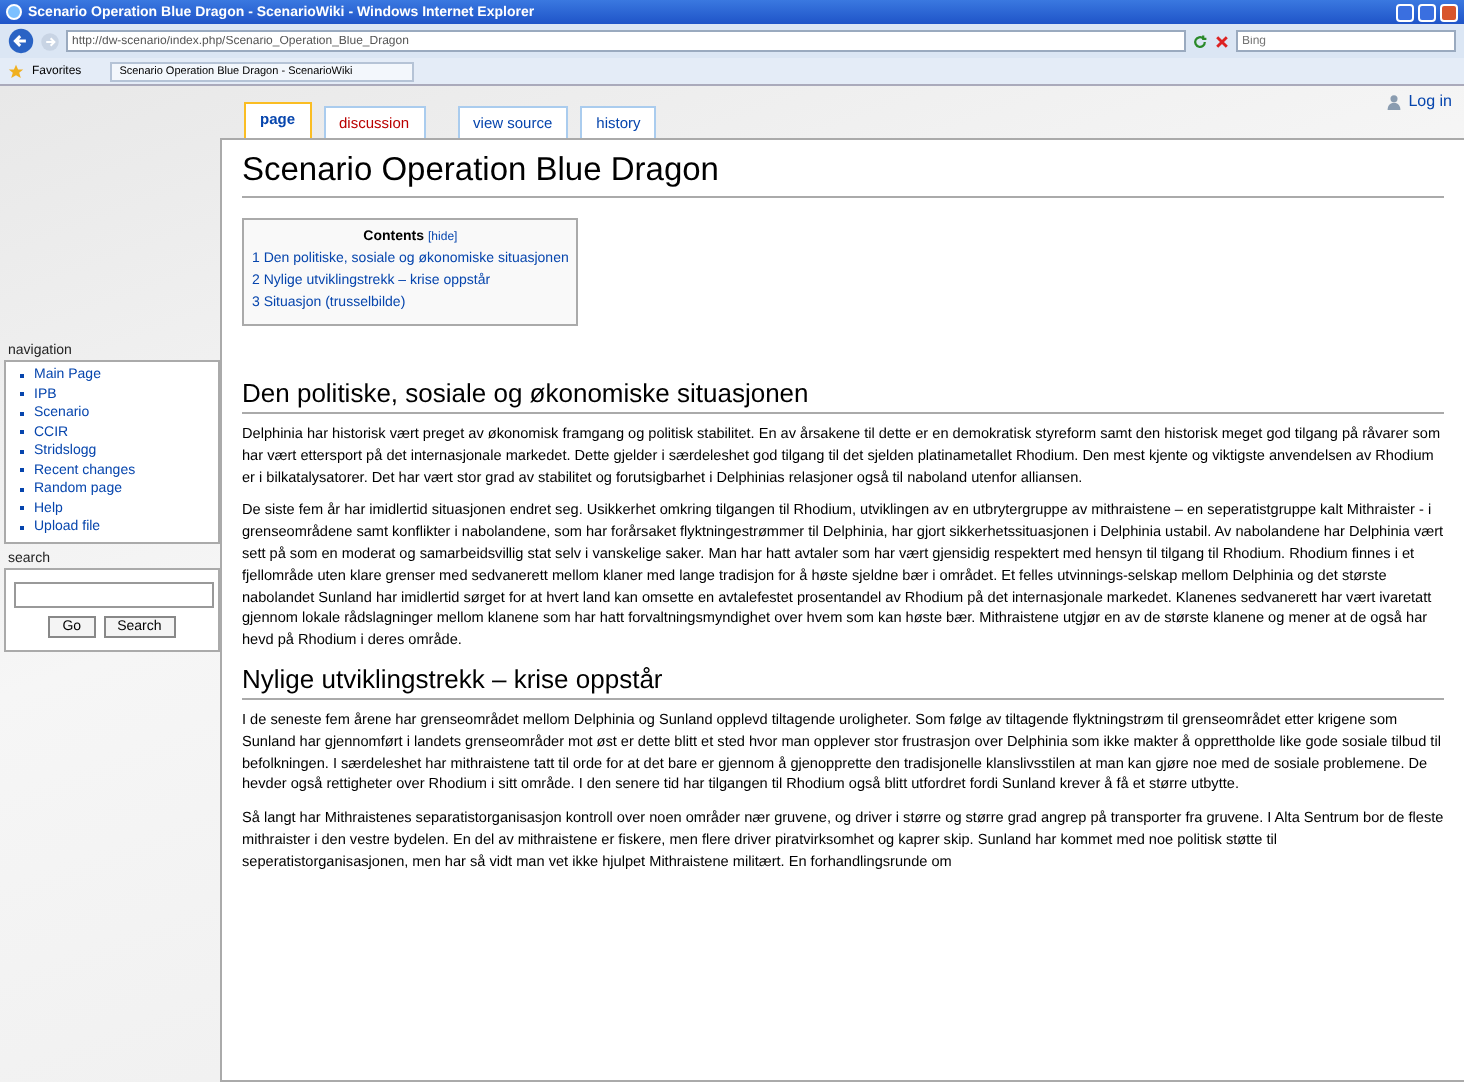  I want to click on section-heading: Den politiske, sosiale og økonomiske situasjonen, so click(843, 396).